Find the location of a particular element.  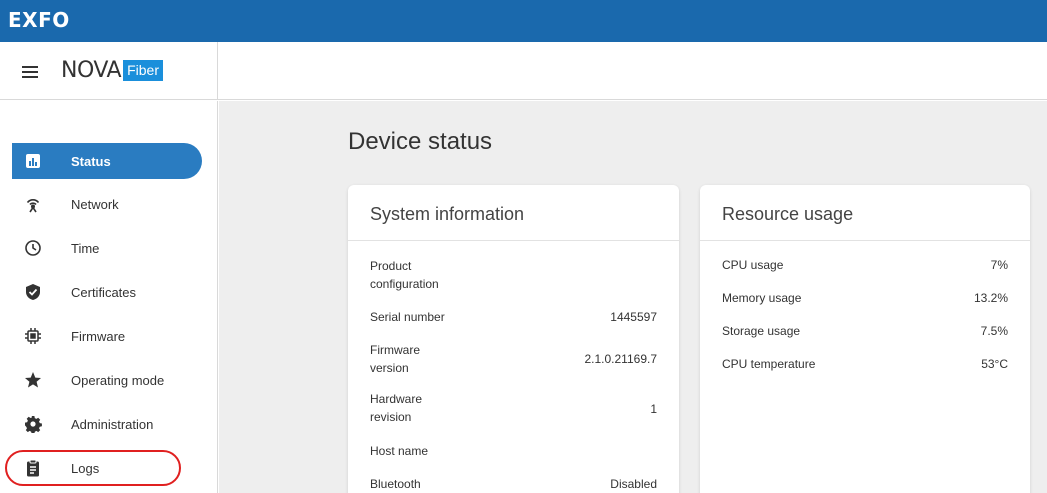

resource-label: Memory usage is located at coordinates (762, 298).